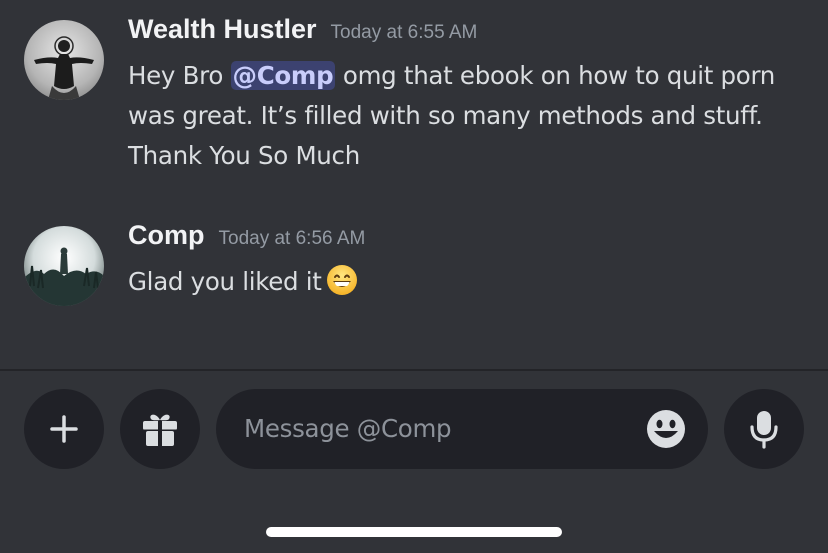  What do you see at coordinates (414, 532) in the screenshot?
I see `home-indicator` at bounding box center [414, 532].